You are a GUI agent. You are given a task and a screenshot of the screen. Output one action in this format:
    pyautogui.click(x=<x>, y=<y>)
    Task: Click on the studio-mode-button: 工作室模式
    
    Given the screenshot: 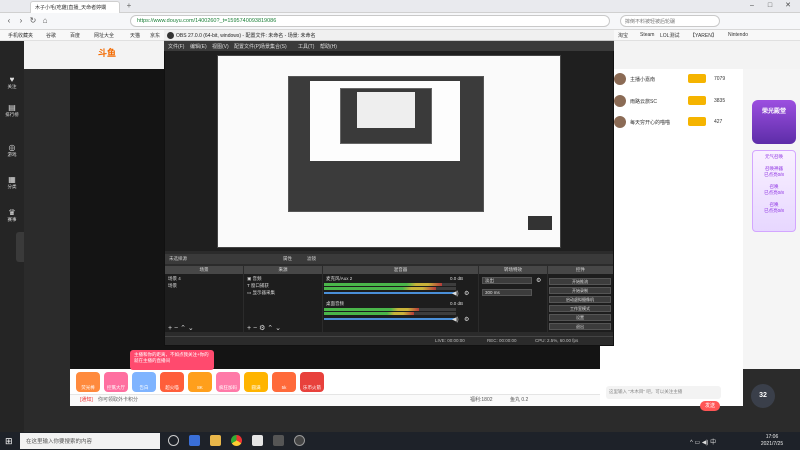 What is the action you would take?
    pyautogui.click(x=580, y=308)
    